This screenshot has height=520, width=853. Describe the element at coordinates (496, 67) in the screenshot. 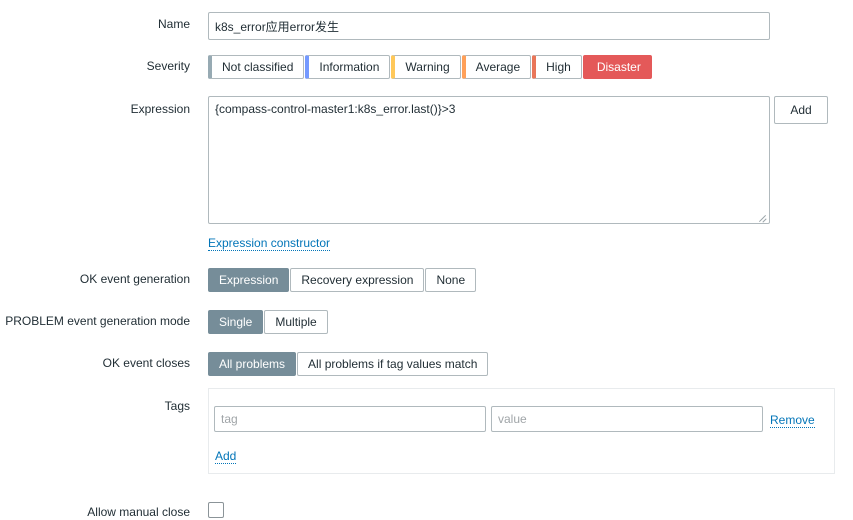

I see `severity-option-average: Average` at that location.